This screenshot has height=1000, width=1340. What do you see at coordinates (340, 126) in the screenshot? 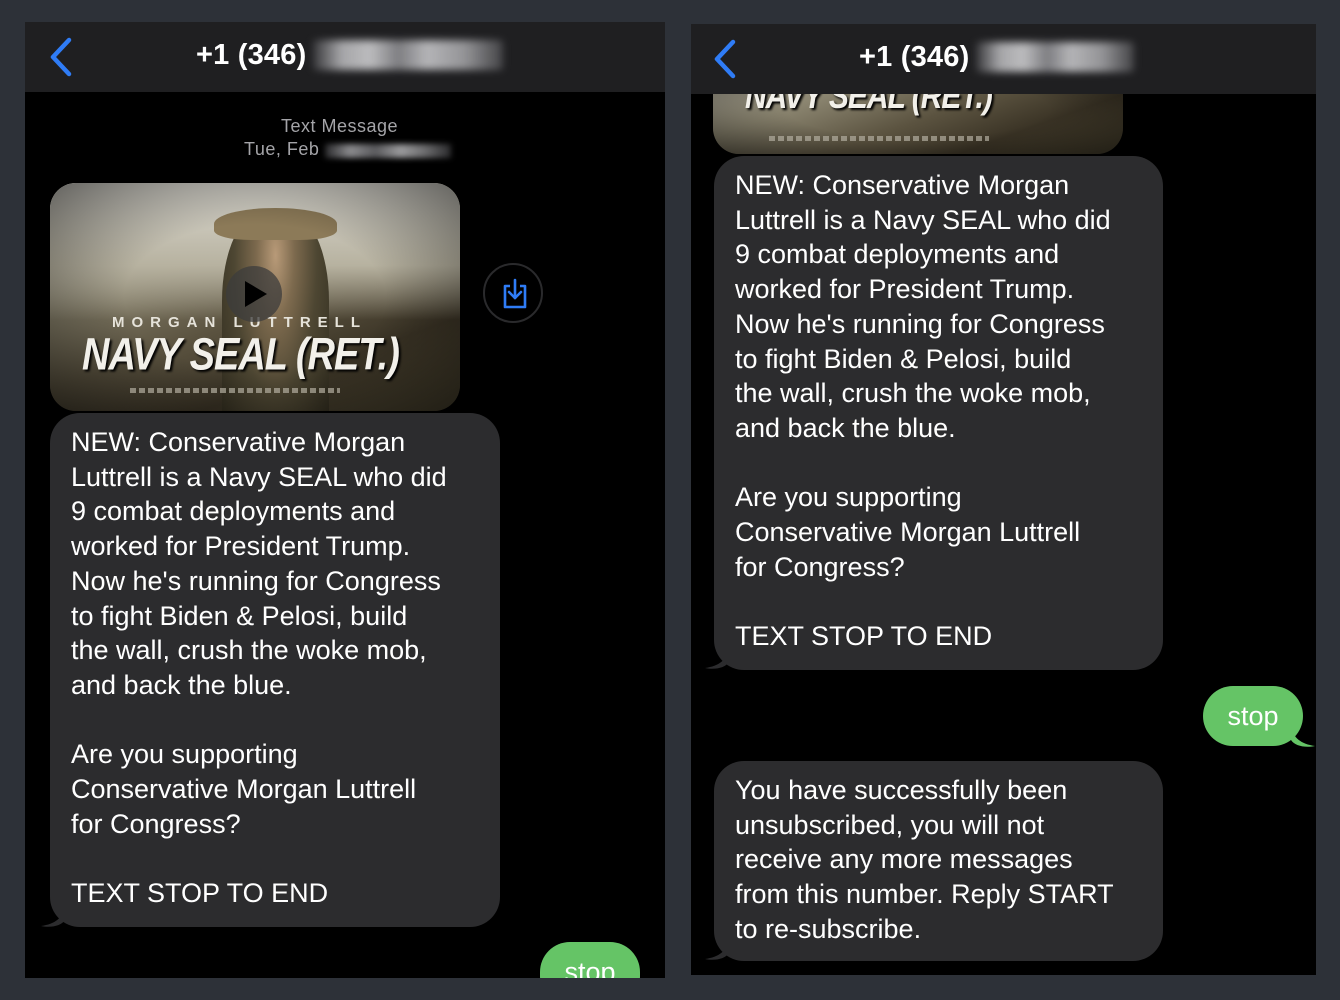
I see `message-service-label: Text Message` at bounding box center [340, 126].